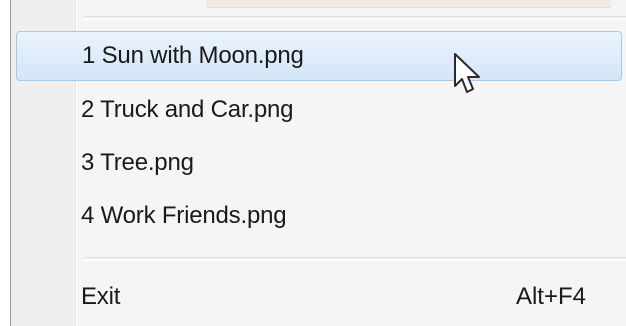 The width and height of the screenshot is (626, 326). Describe the element at coordinates (319, 110) in the screenshot. I see `recent-file-item-2: 2 Truck and Car.png` at that location.